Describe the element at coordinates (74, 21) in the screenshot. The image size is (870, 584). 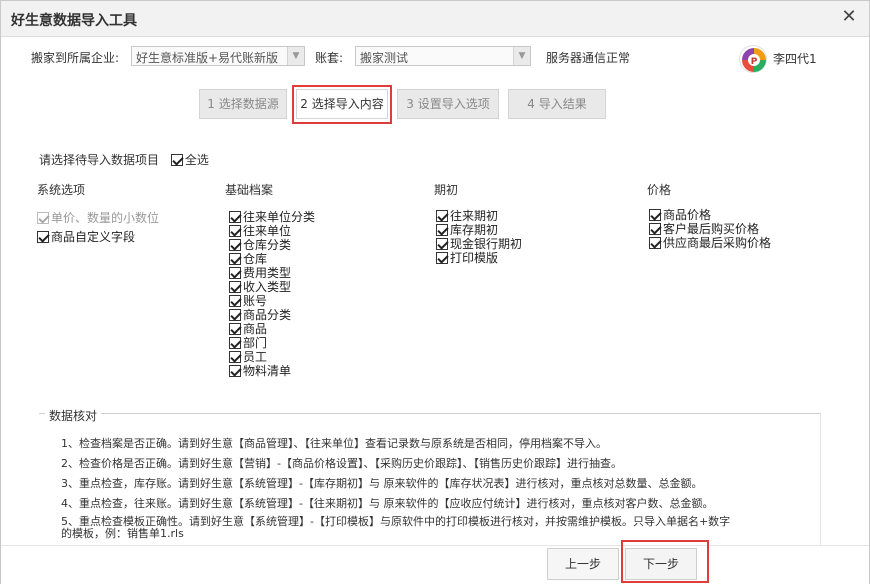
I see `window-title: 好生意数据导入工具` at that location.